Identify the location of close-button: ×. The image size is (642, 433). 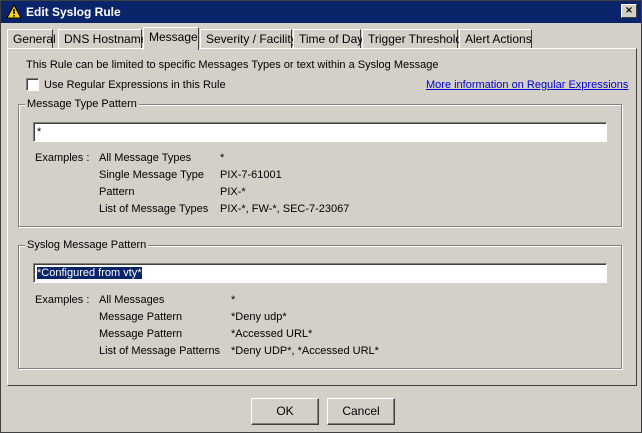
(629, 11).